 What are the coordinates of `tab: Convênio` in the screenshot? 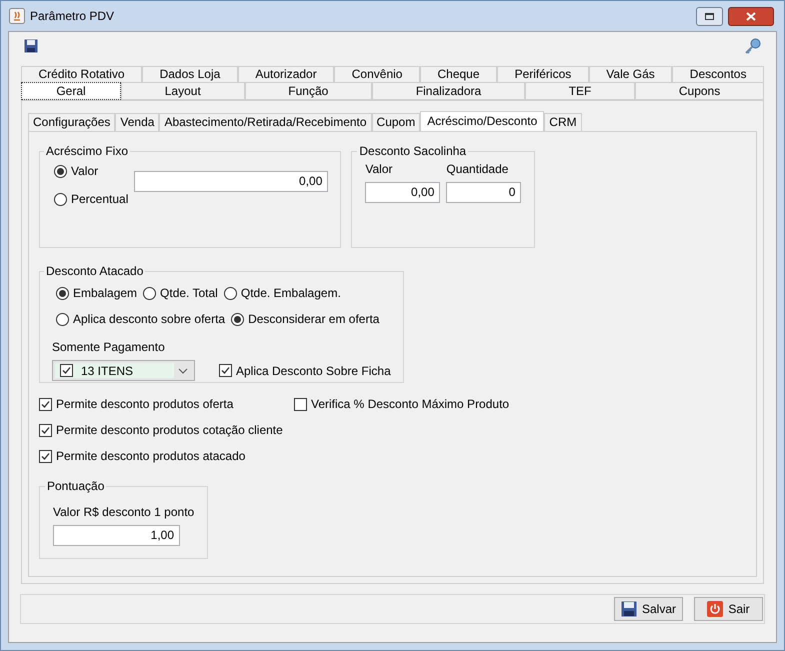 It's located at (377, 74).